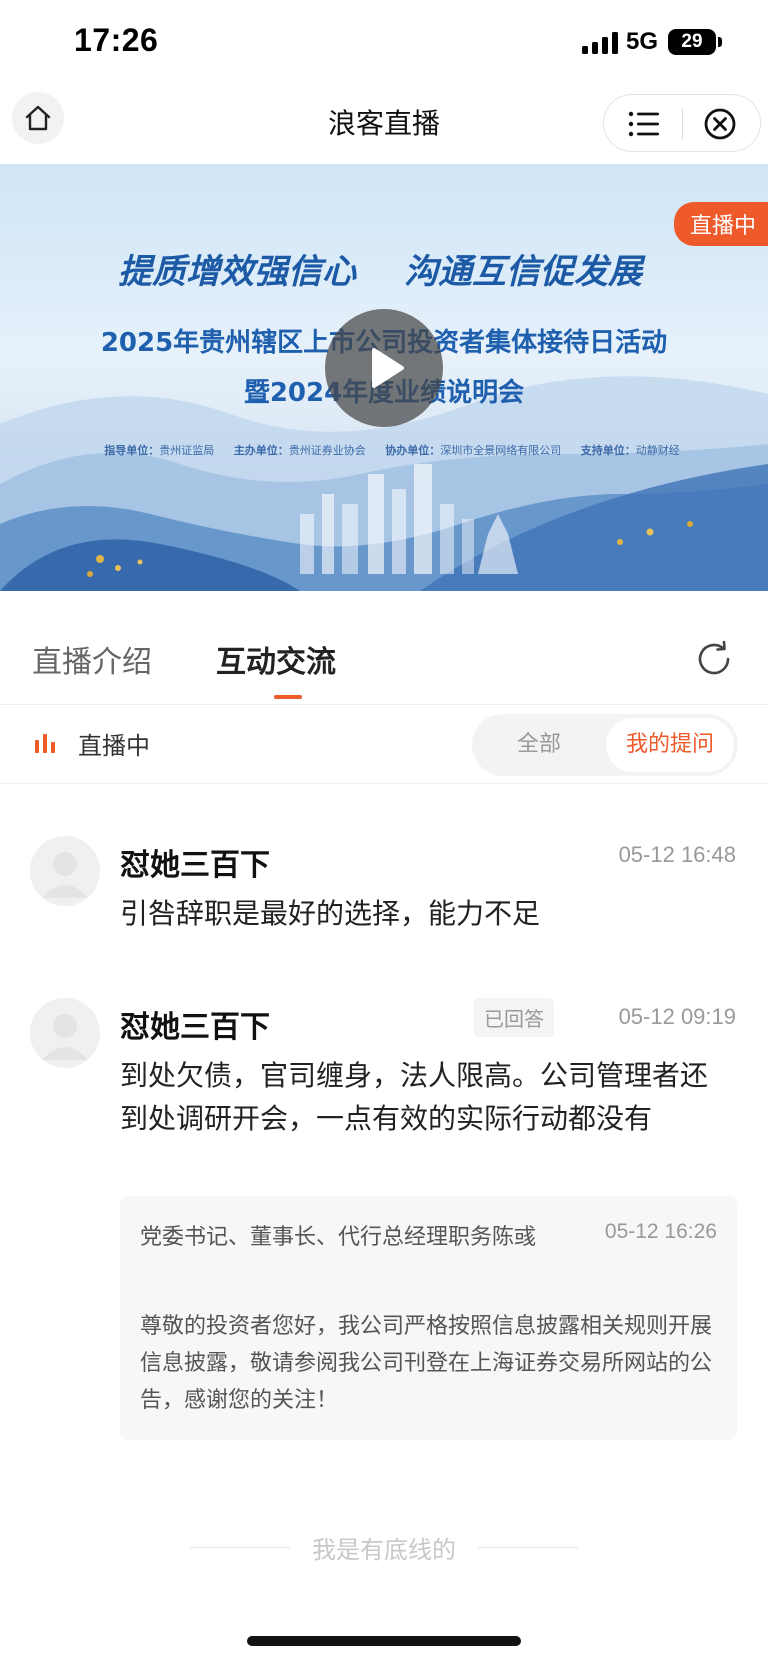 This screenshot has width=768, height=1662. I want to click on battery-nub, so click(720, 42).